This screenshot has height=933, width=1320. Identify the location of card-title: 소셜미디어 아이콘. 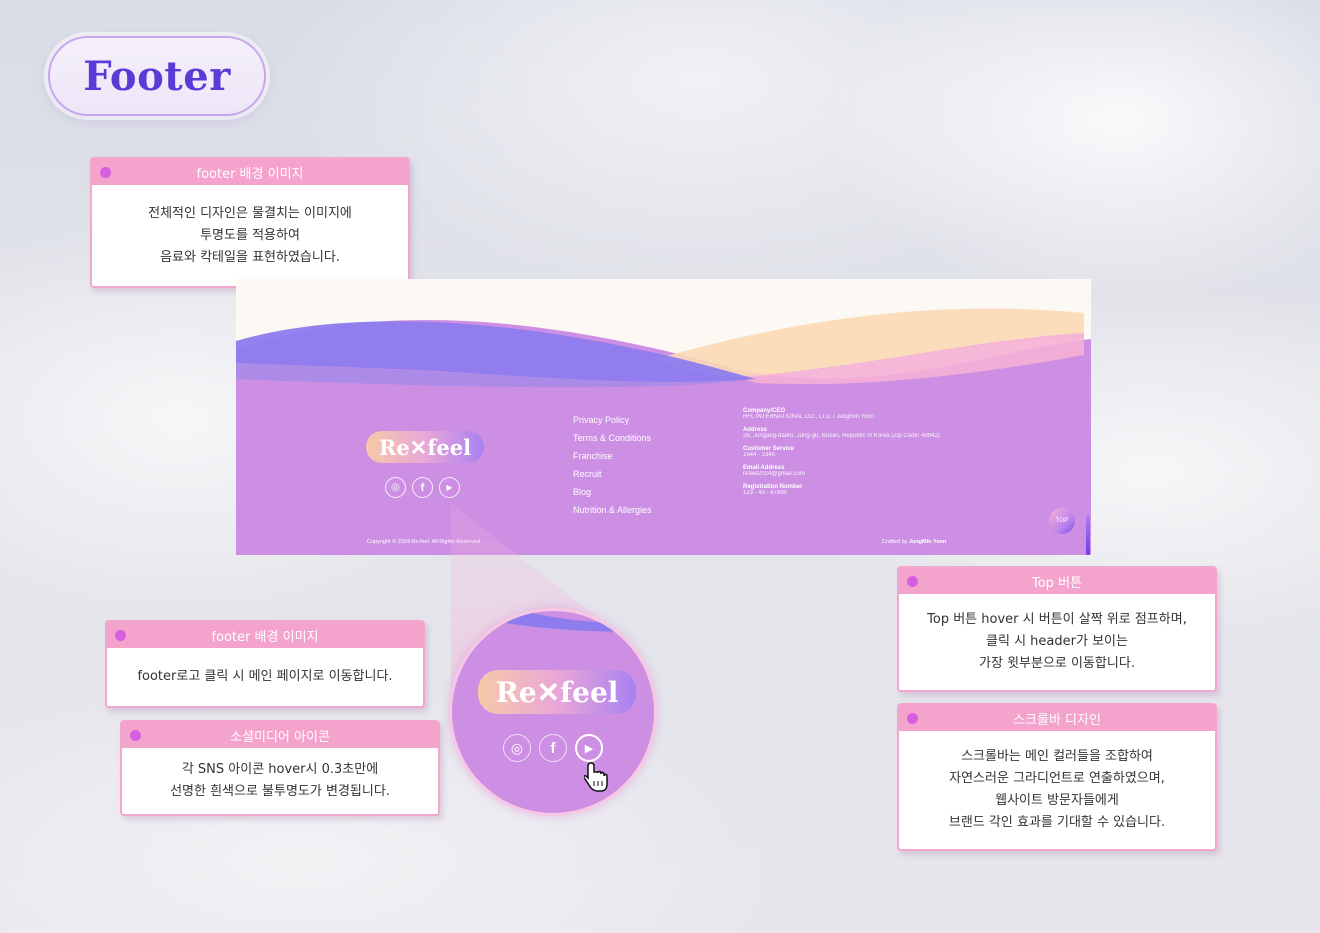
(280, 737).